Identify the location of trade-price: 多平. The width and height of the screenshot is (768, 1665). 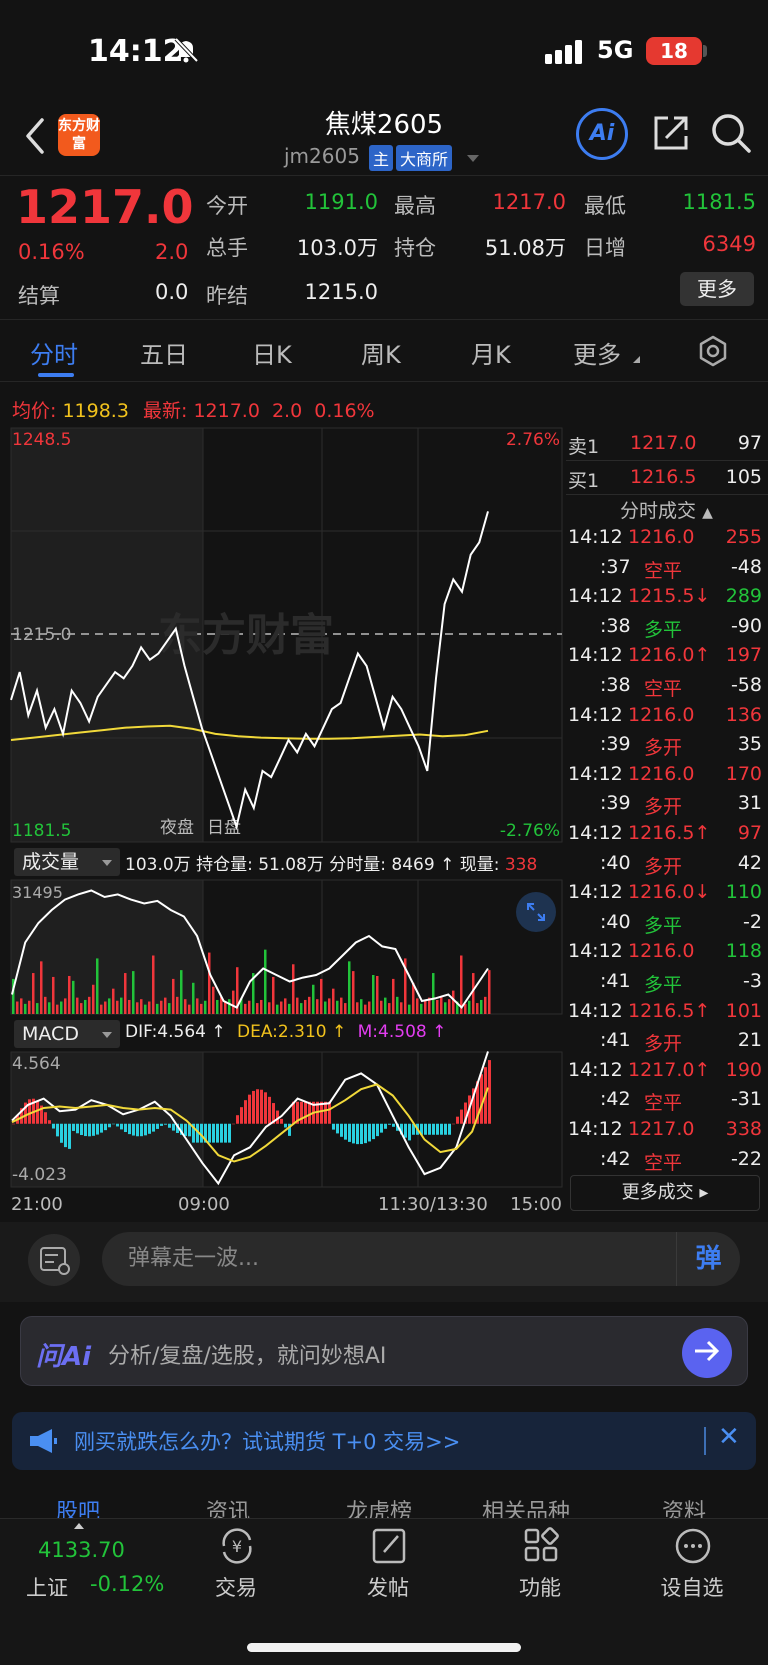
(663, 925).